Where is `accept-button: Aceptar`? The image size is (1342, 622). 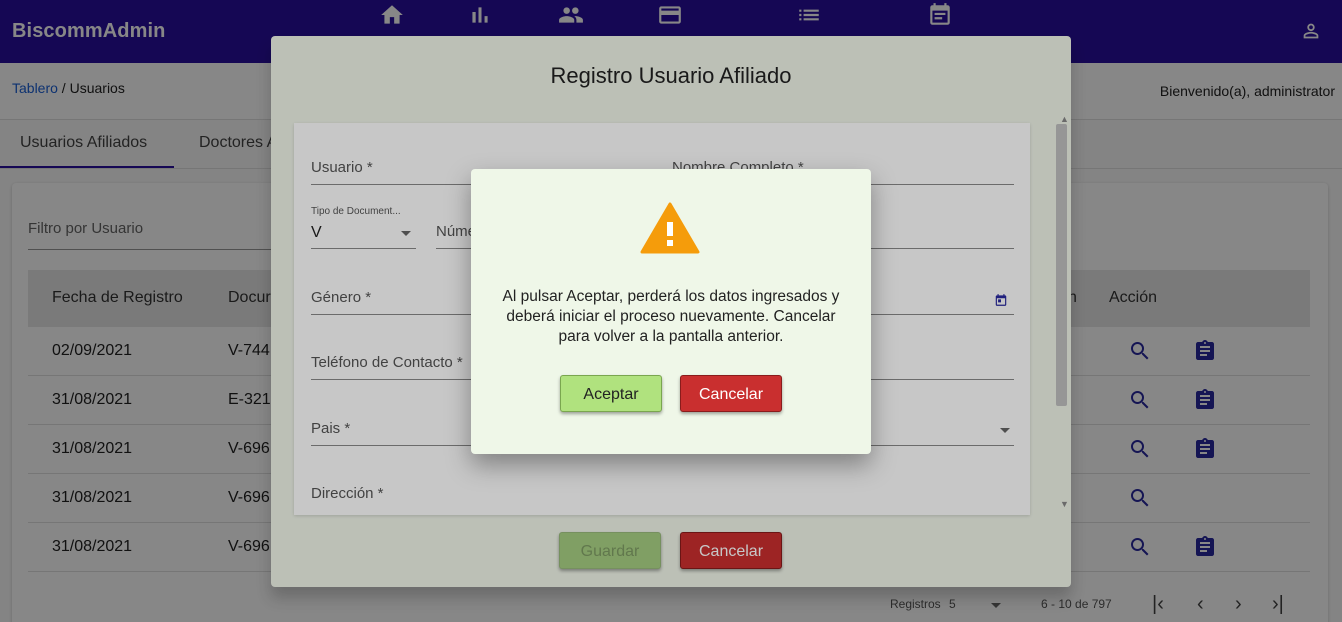 accept-button: Aceptar is located at coordinates (611, 393).